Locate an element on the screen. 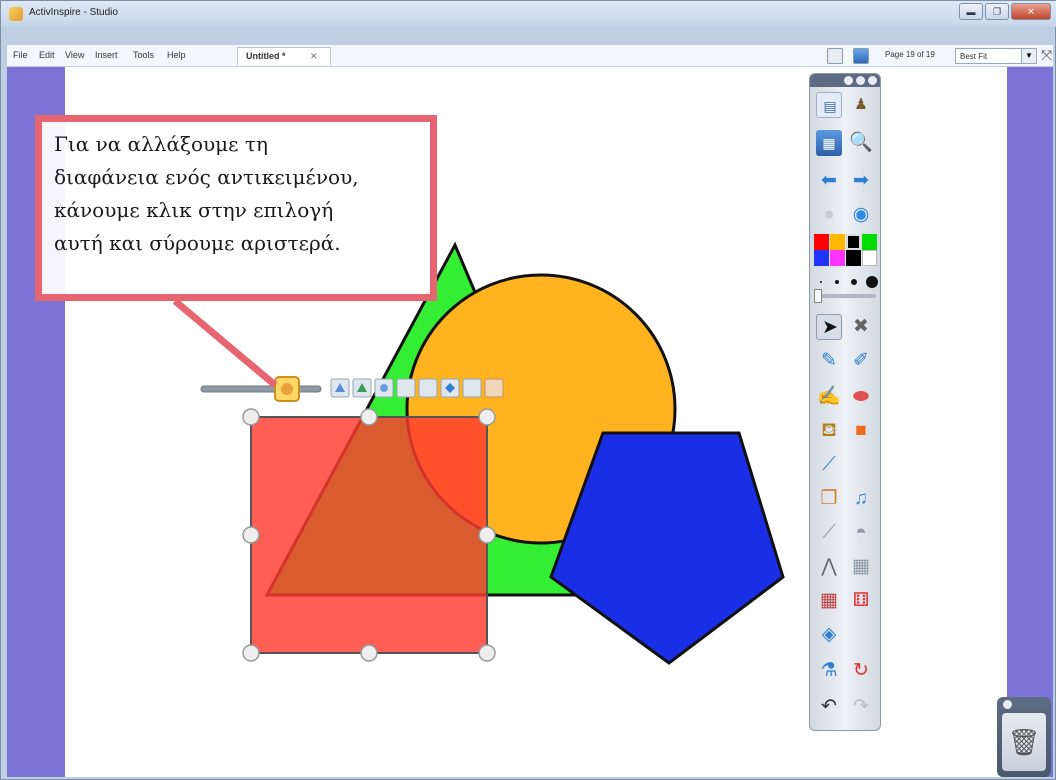 This screenshot has width=1056, height=780. close-icon: ✕ is located at coordinates (1031, 11).